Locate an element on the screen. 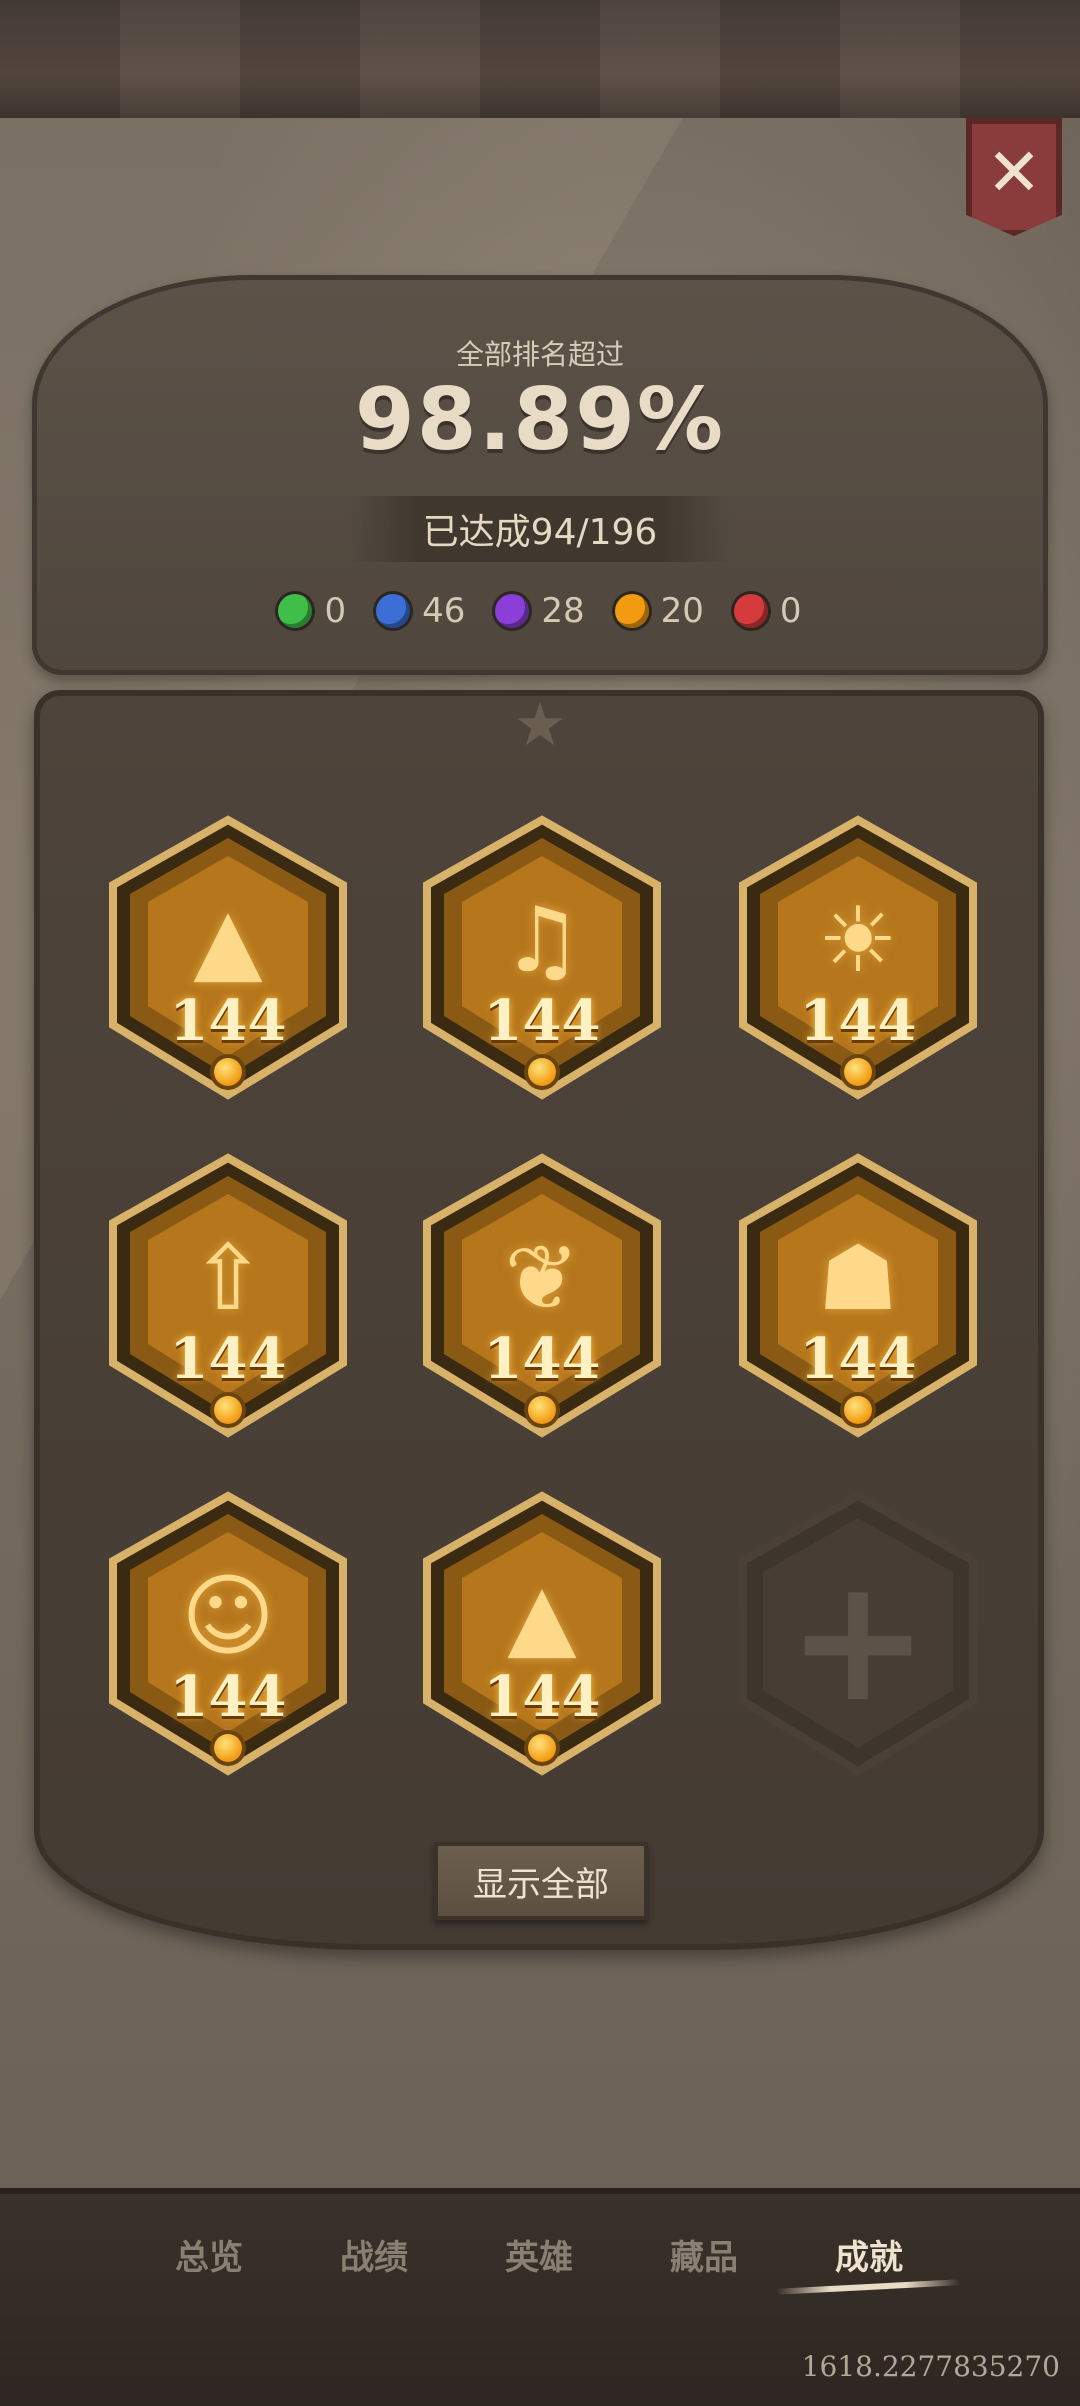 This screenshot has height=2406, width=1080. sun-face-icon: ☀ is located at coordinates (858, 940).